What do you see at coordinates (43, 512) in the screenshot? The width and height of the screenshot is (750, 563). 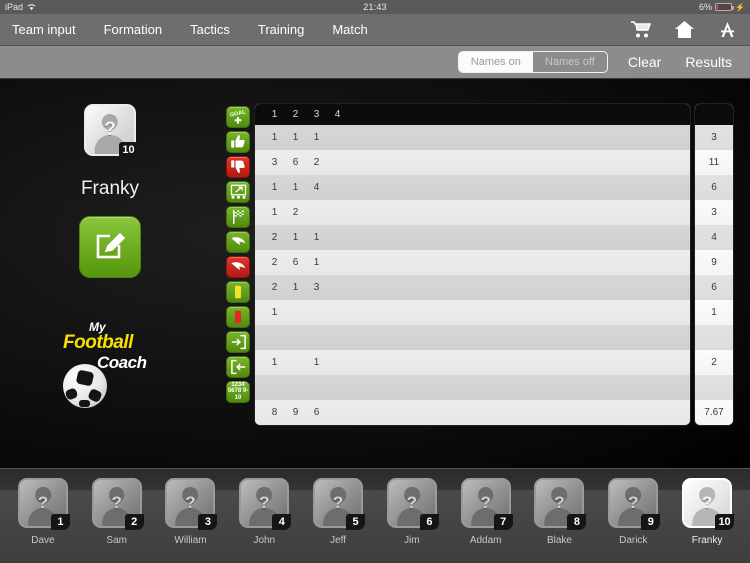 I see `squad-player-dave: ? 1 Dave` at bounding box center [43, 512].